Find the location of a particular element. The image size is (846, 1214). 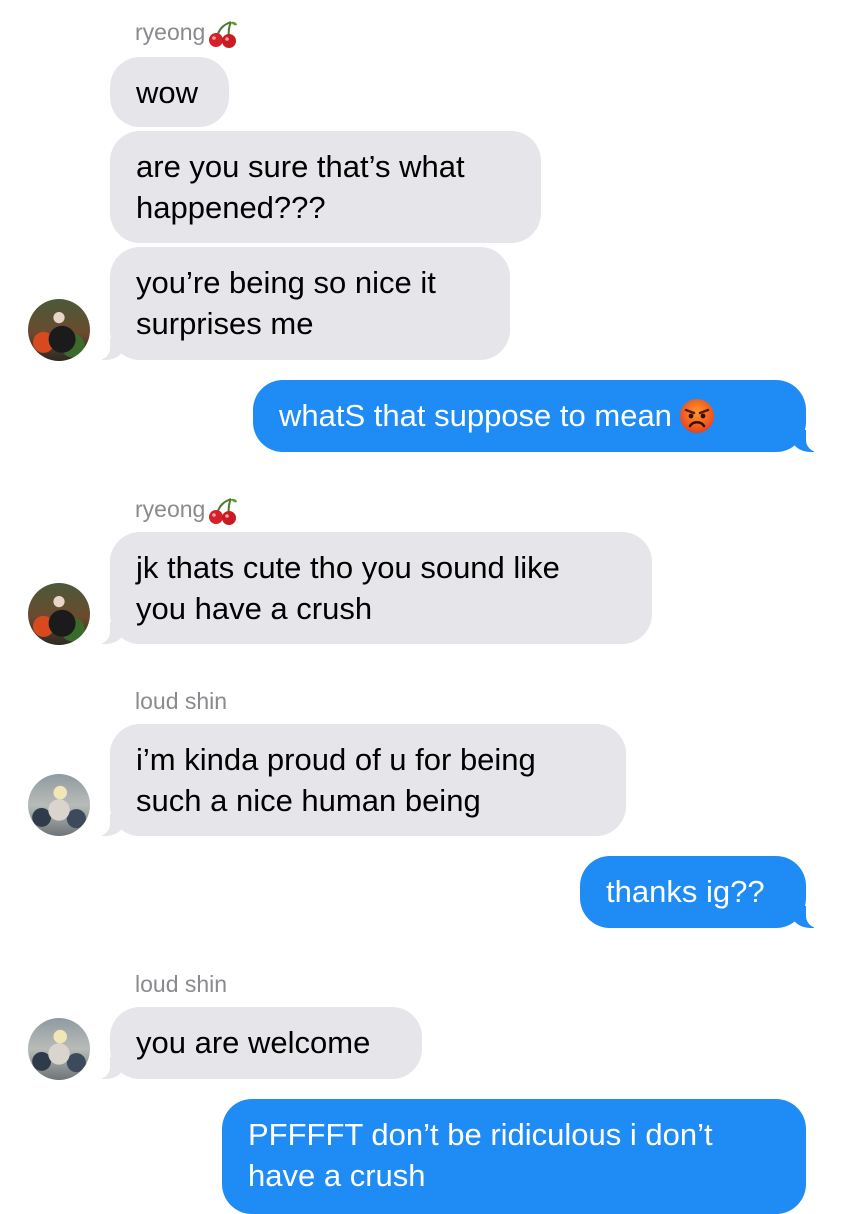

angry-face-icon is located at coordinates (696, 415).